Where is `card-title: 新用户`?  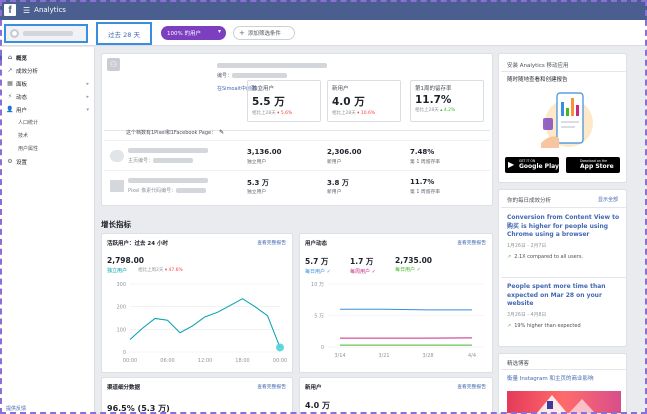 card-title: 新用户 is located at coordinates (313, 388).